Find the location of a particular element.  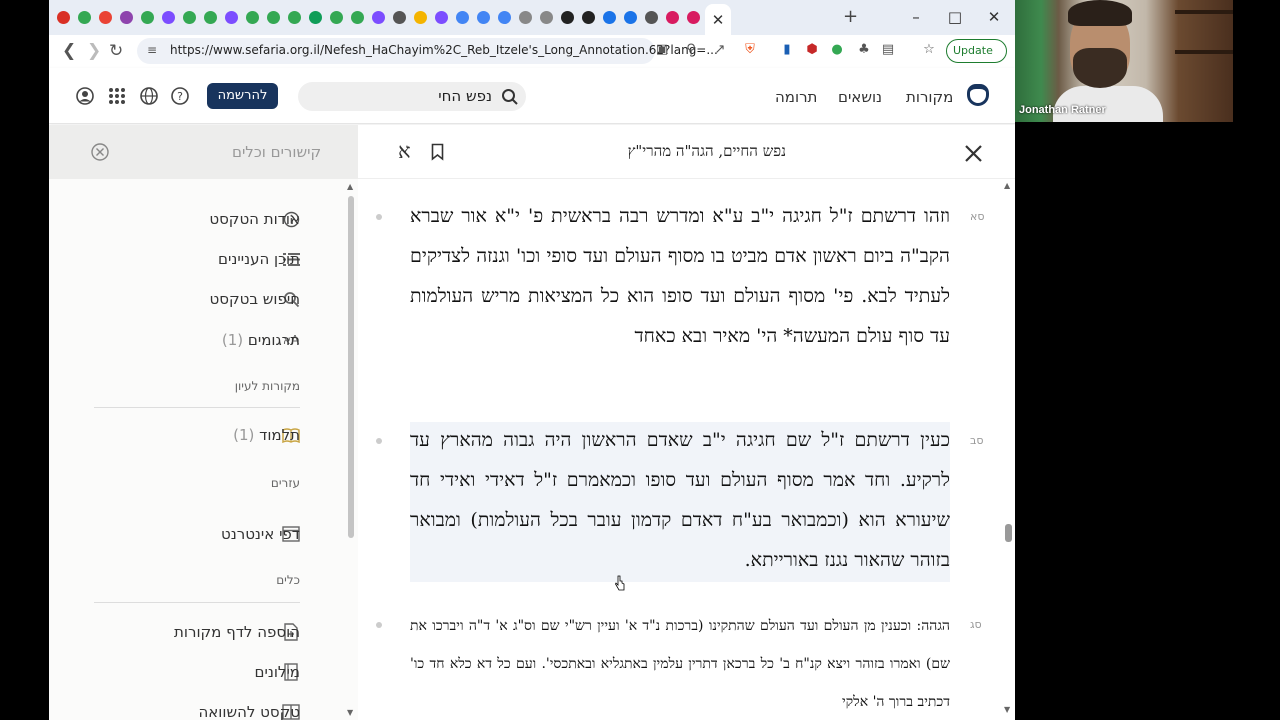

nav-texts-link: מקורות is located at coordinates (929, 97).